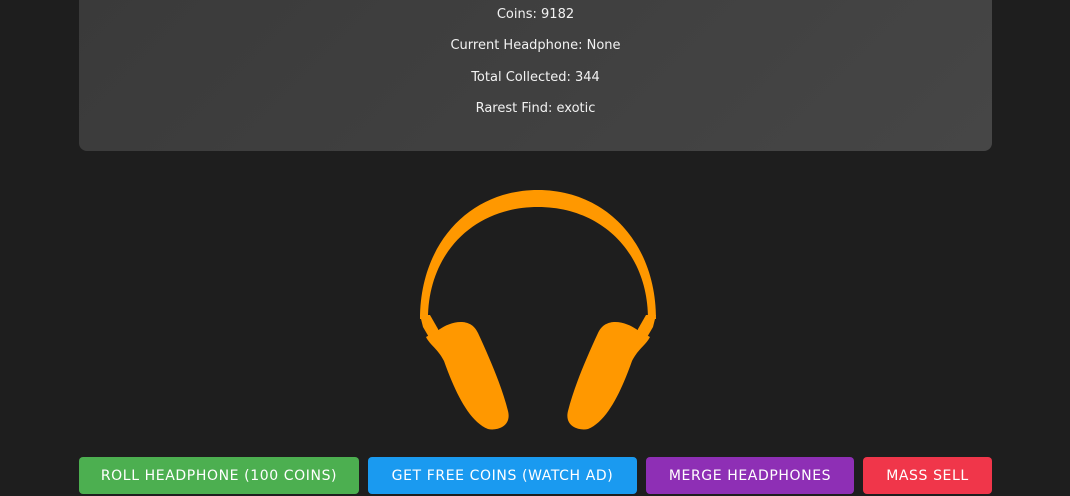 The width and height of the screenshot is (1070, 496). What do you see at coordinates (535, 14) in the screenshot?
I see `coins-stat: Coins: 9182` at bounding box center [535, 14].